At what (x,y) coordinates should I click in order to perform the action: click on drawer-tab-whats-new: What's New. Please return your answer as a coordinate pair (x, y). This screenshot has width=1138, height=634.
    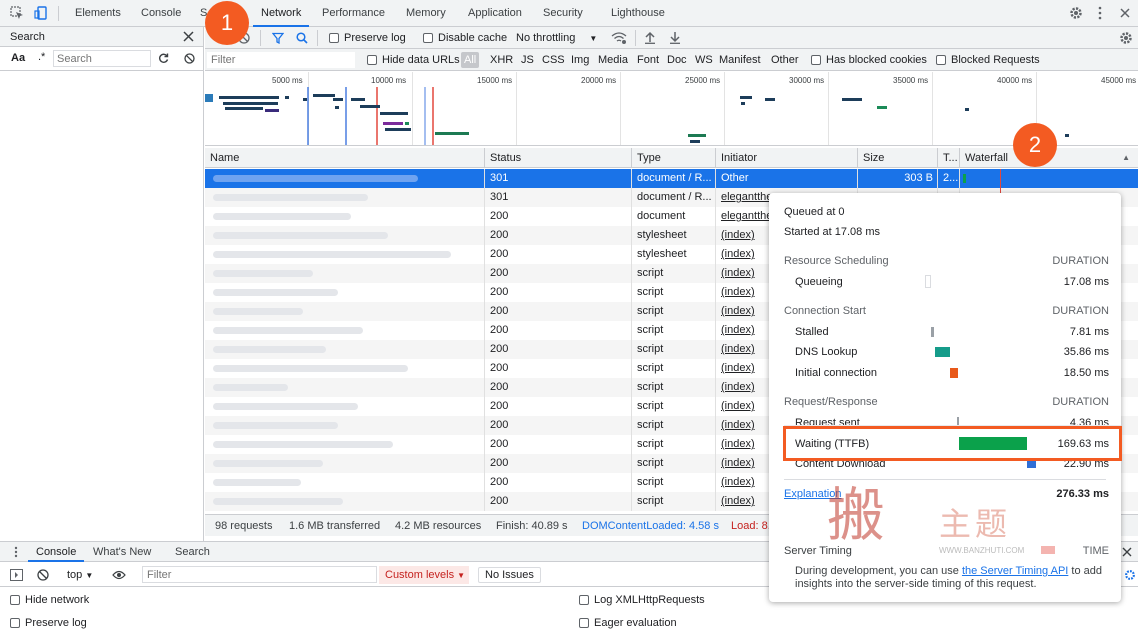
    Looking at the image, I should click on (122, 552).